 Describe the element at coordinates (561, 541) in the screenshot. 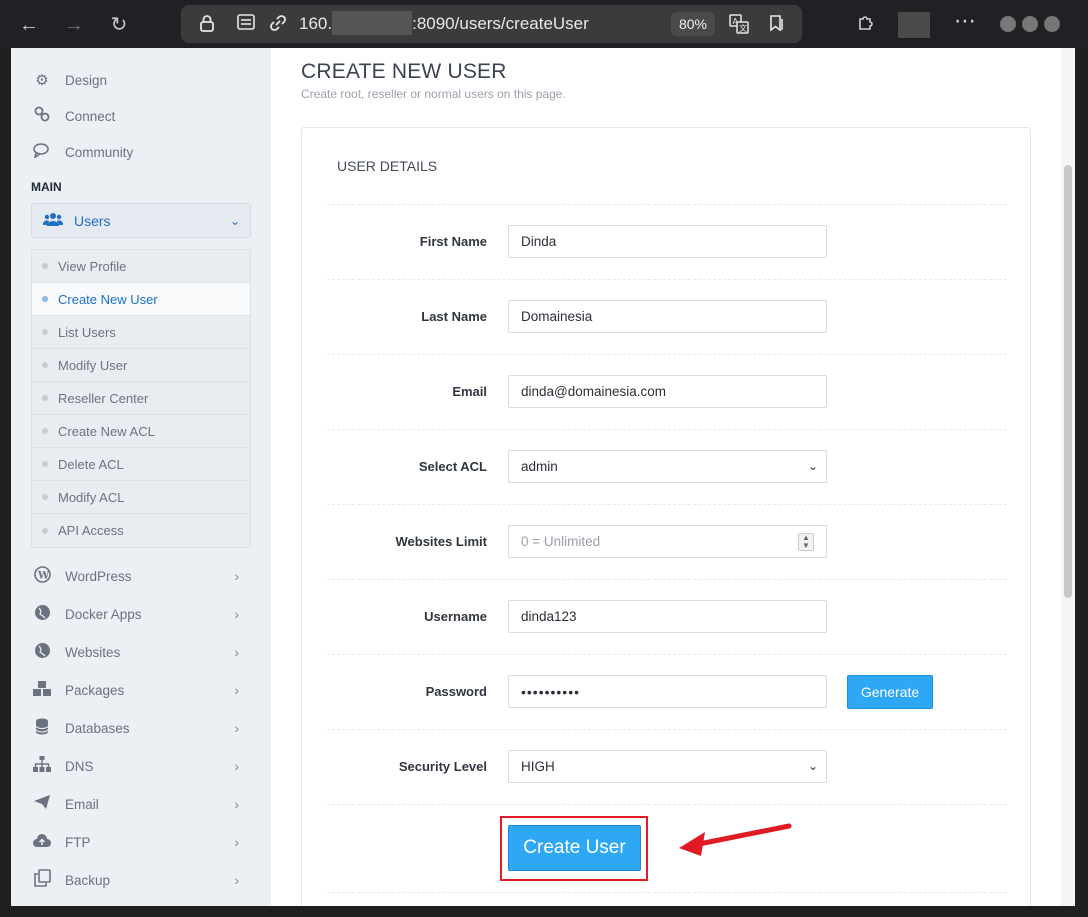

I see `websites-limit-placeholder: 0 = Unlimited` at that location.